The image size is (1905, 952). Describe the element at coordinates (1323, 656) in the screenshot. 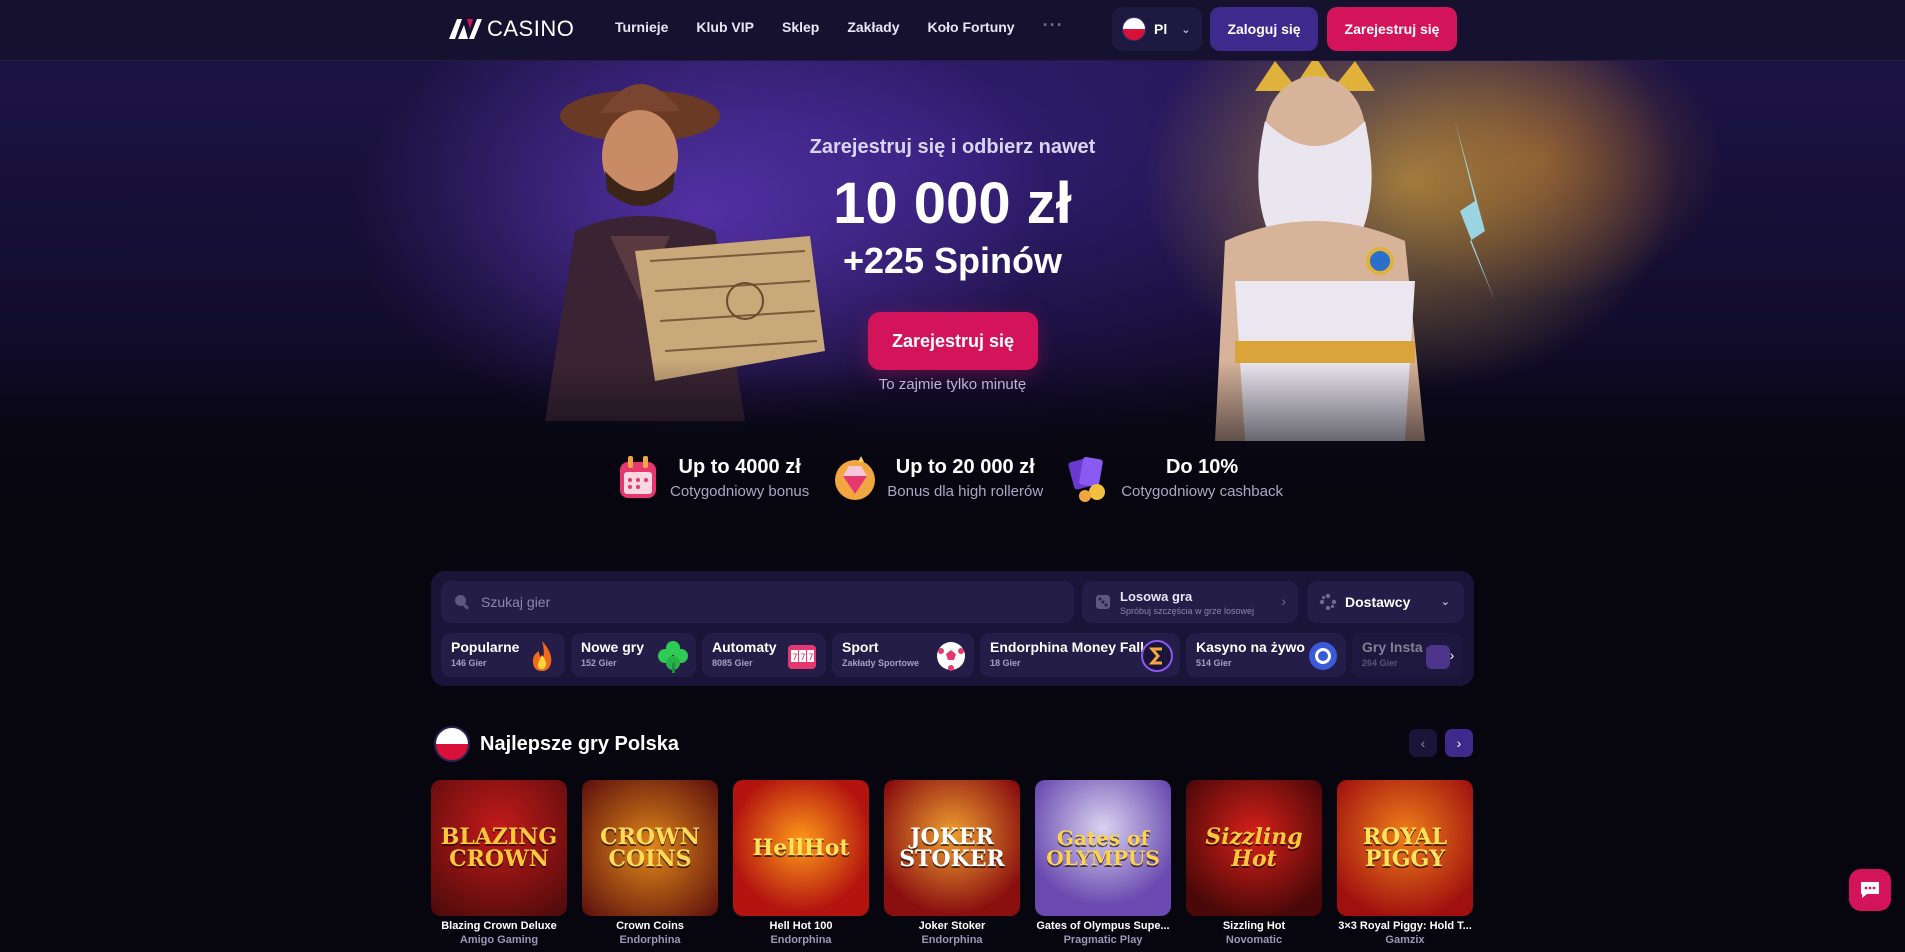

I see `poker-chip-icon` at that location.